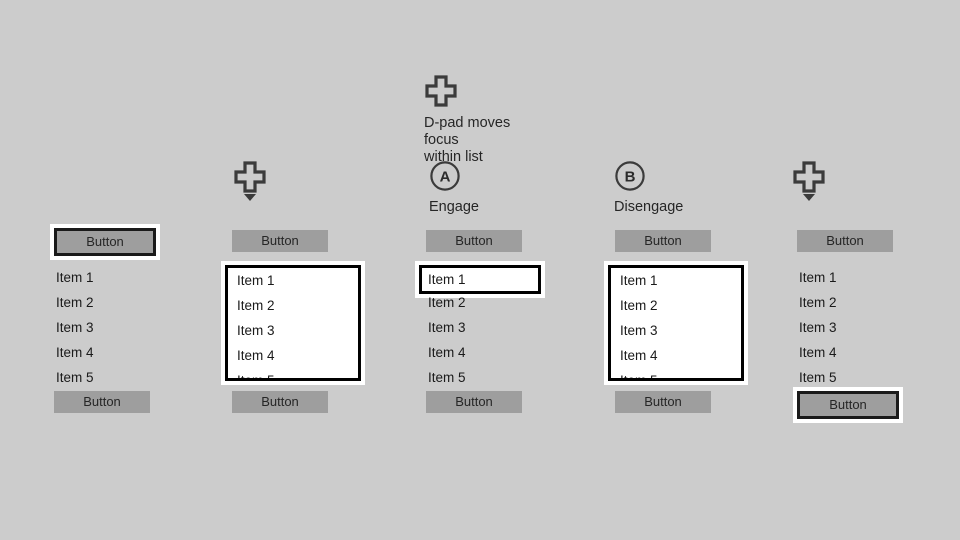 The height and width of the screenshot is (540, 960). What do you see at coordinates (484, 188) in the screenshot?
I see `annotation-engage: A Engage` at bounding box center [484, 188].